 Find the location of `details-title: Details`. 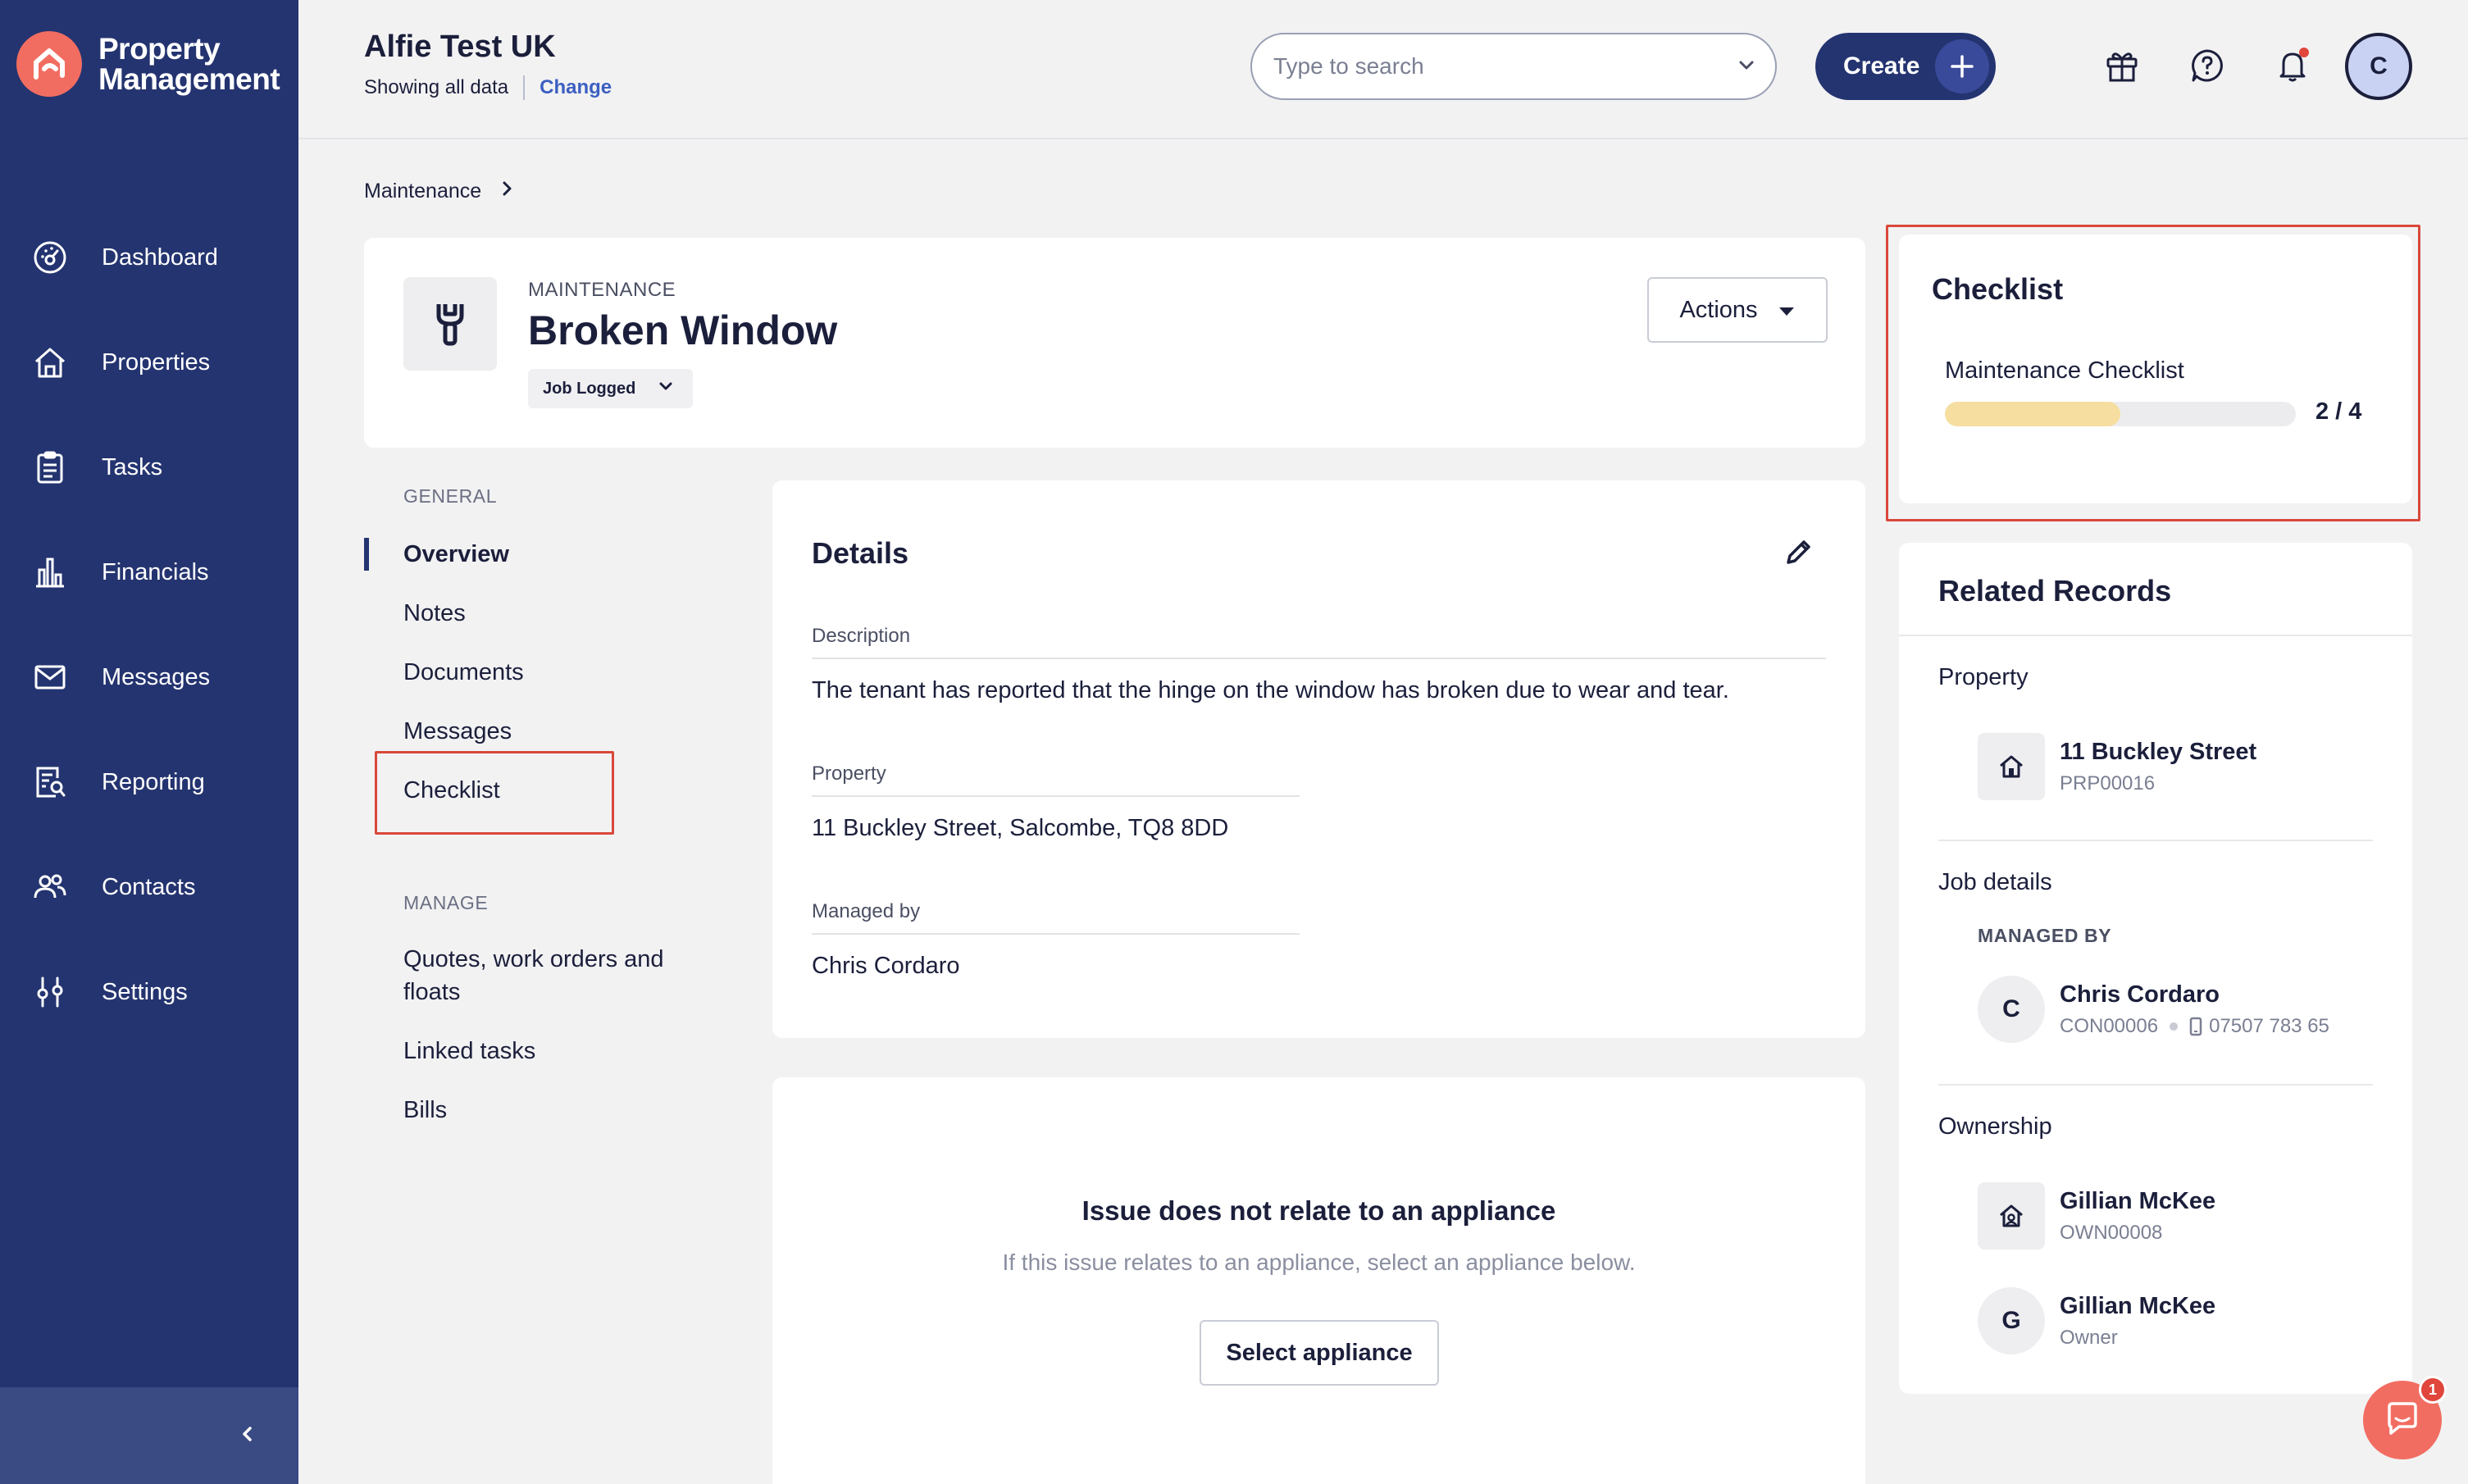

details-title: Details is located at coordinates (860, 553).